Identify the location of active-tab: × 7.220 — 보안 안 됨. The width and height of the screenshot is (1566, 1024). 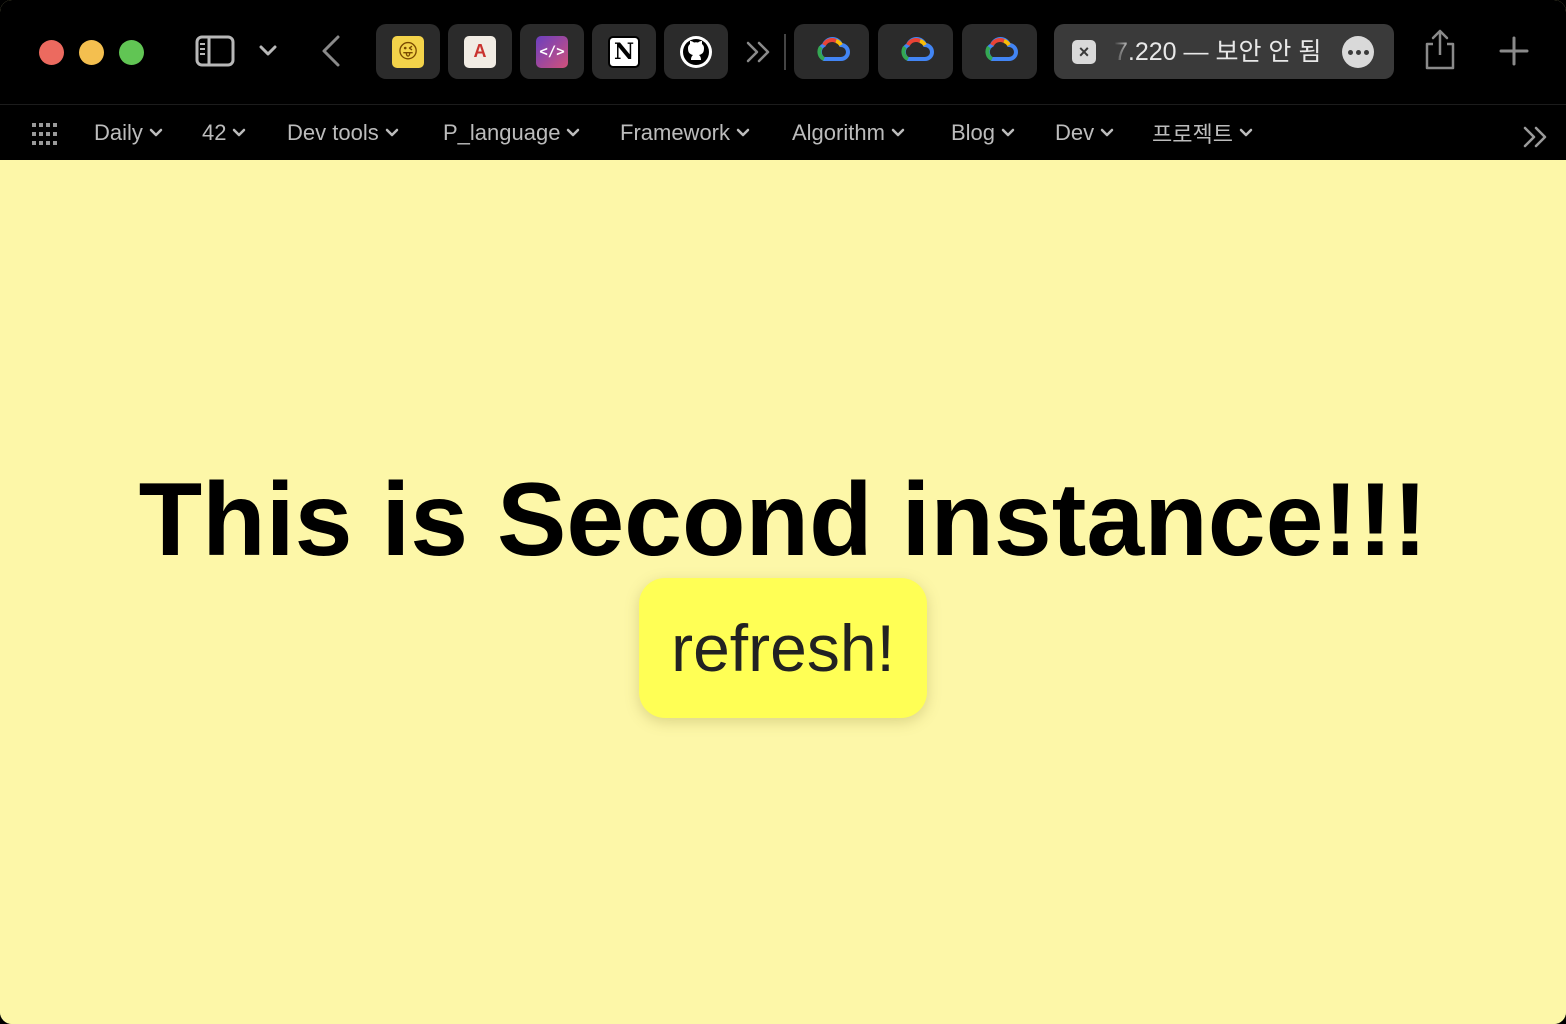
(1224, 51).